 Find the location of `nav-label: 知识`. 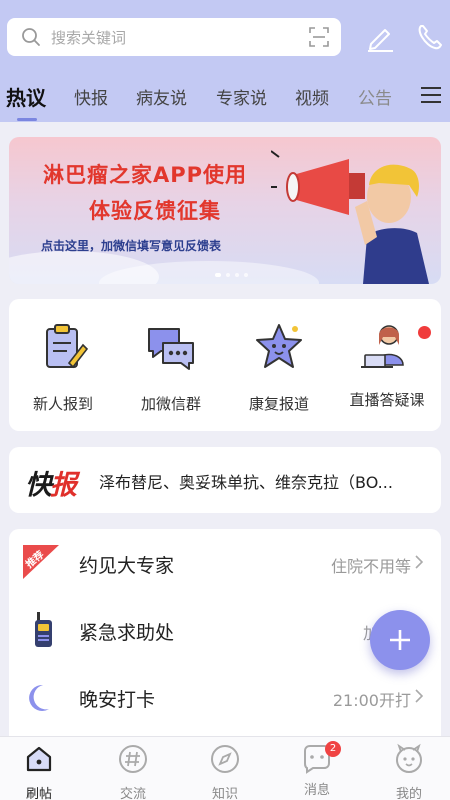

nav-label: 知识 is located at coordinates (224, 793).